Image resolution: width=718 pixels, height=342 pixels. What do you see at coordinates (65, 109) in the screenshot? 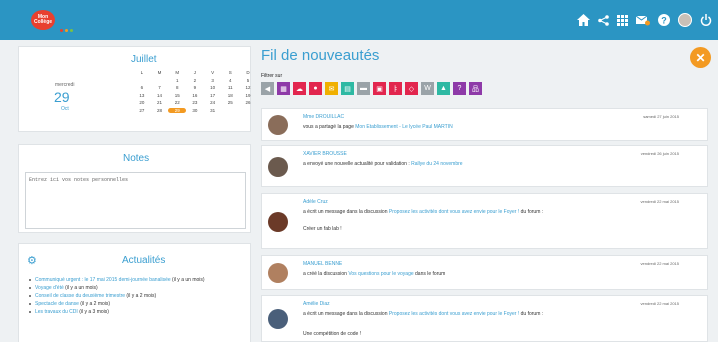
I see `calendar-day-month: Oct` at bounding box center [65, 109].